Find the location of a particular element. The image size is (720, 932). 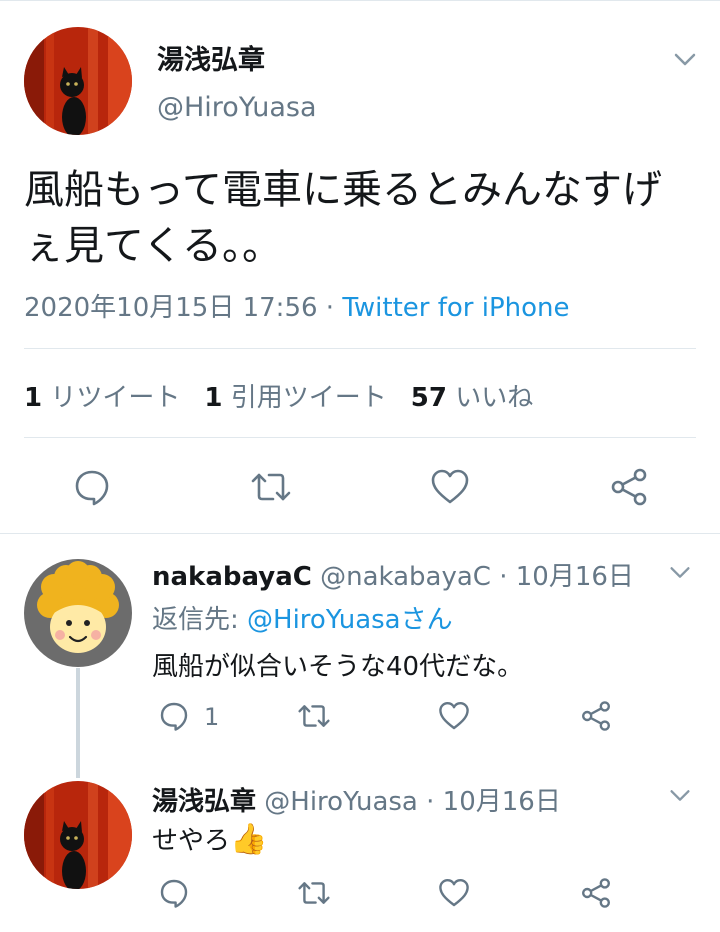

tweet-stats: 1 リツイート 1 引用ツイート 57 いいね is located at coordinates (278, 395).